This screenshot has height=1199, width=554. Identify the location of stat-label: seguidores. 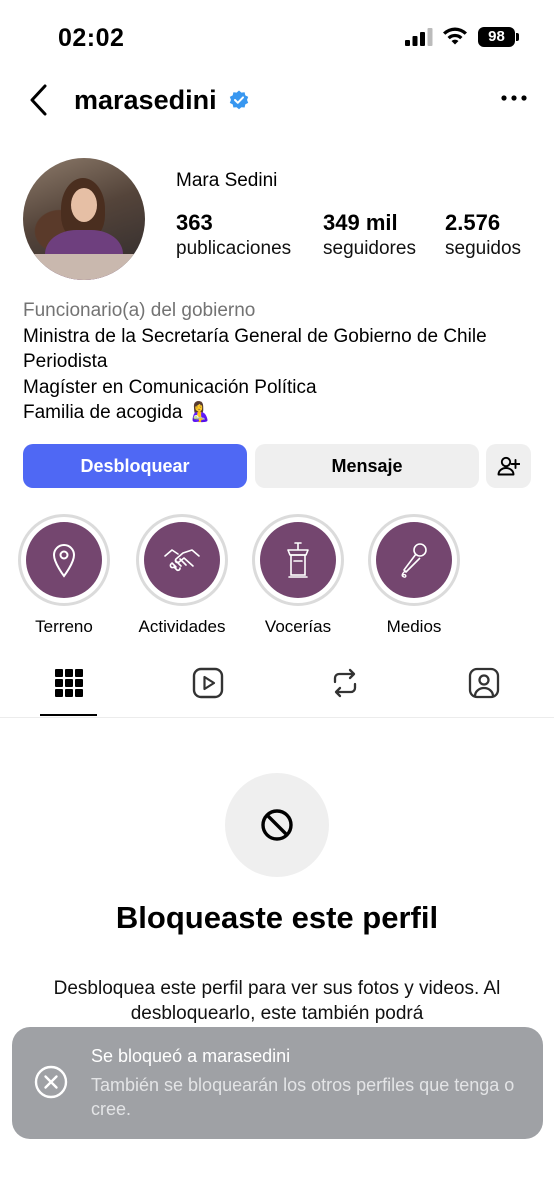
(369, 248).